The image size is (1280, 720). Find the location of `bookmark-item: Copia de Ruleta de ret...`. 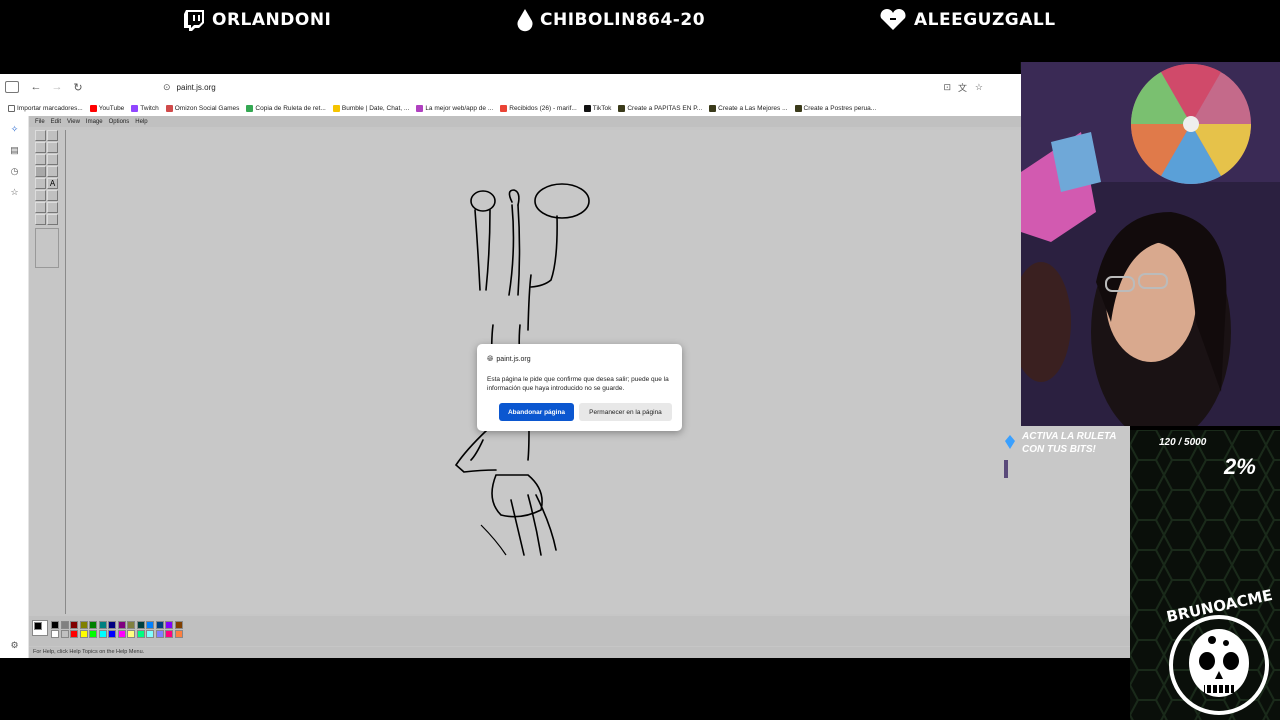

bookmark-item: Copia de Ruleta de ret... is located at coordinates (286, 108).